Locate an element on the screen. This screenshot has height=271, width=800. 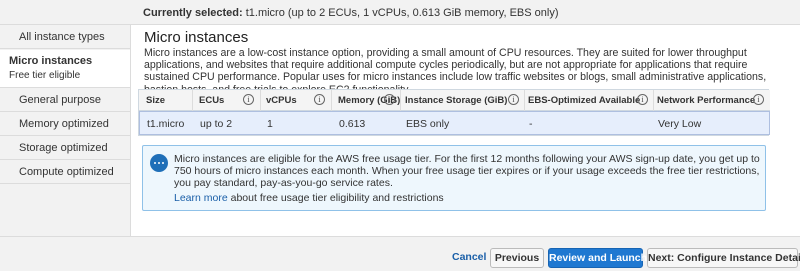
next-configure-instance-details-button: Next: Configure Instance Details is located at coordinates (723, 258).